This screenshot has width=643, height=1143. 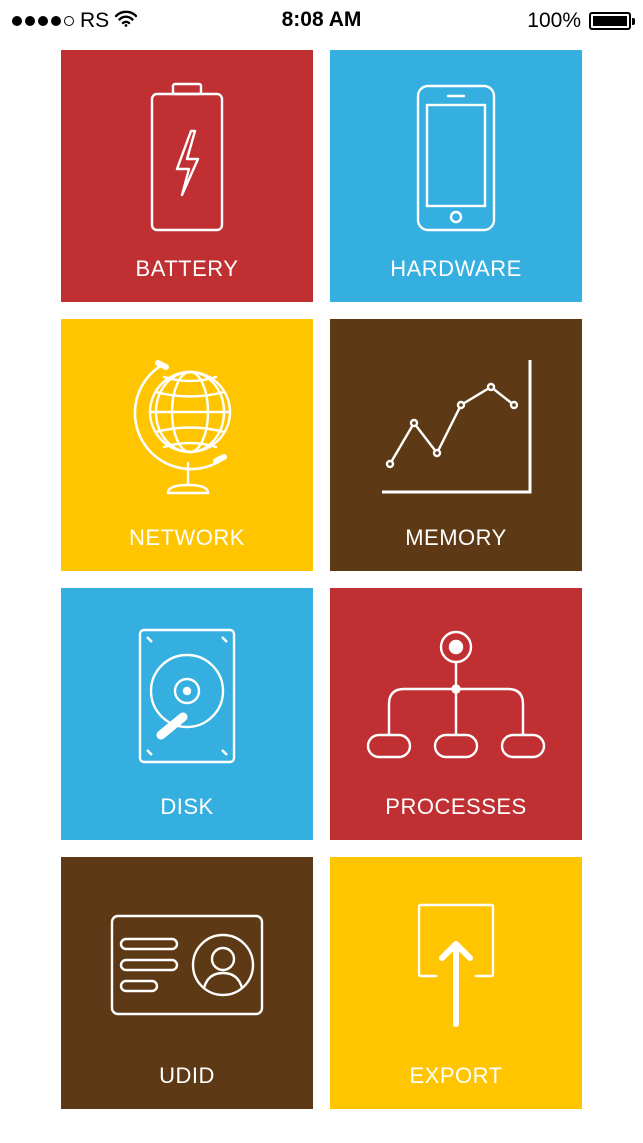 I want to click on processes-tile: PROCESSES, so click(x=456, y=714).